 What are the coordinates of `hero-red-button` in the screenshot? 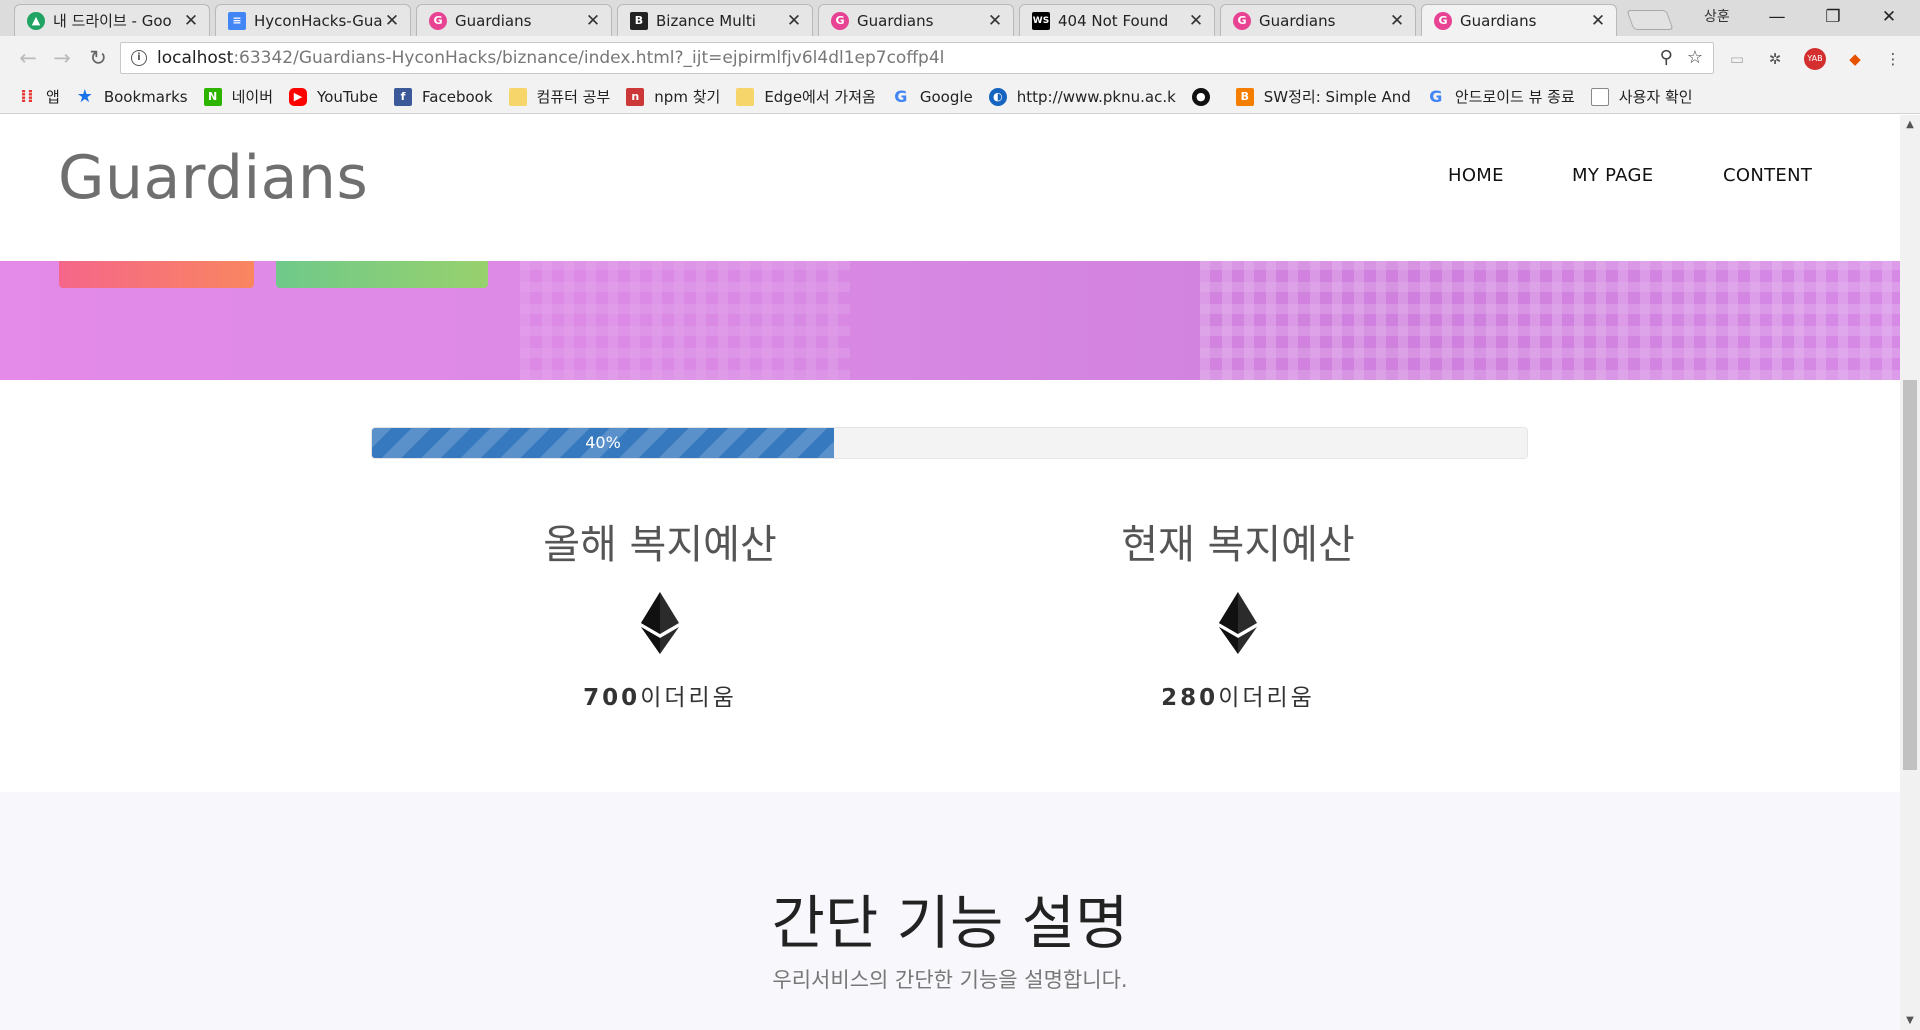 It's located at (156, 274).